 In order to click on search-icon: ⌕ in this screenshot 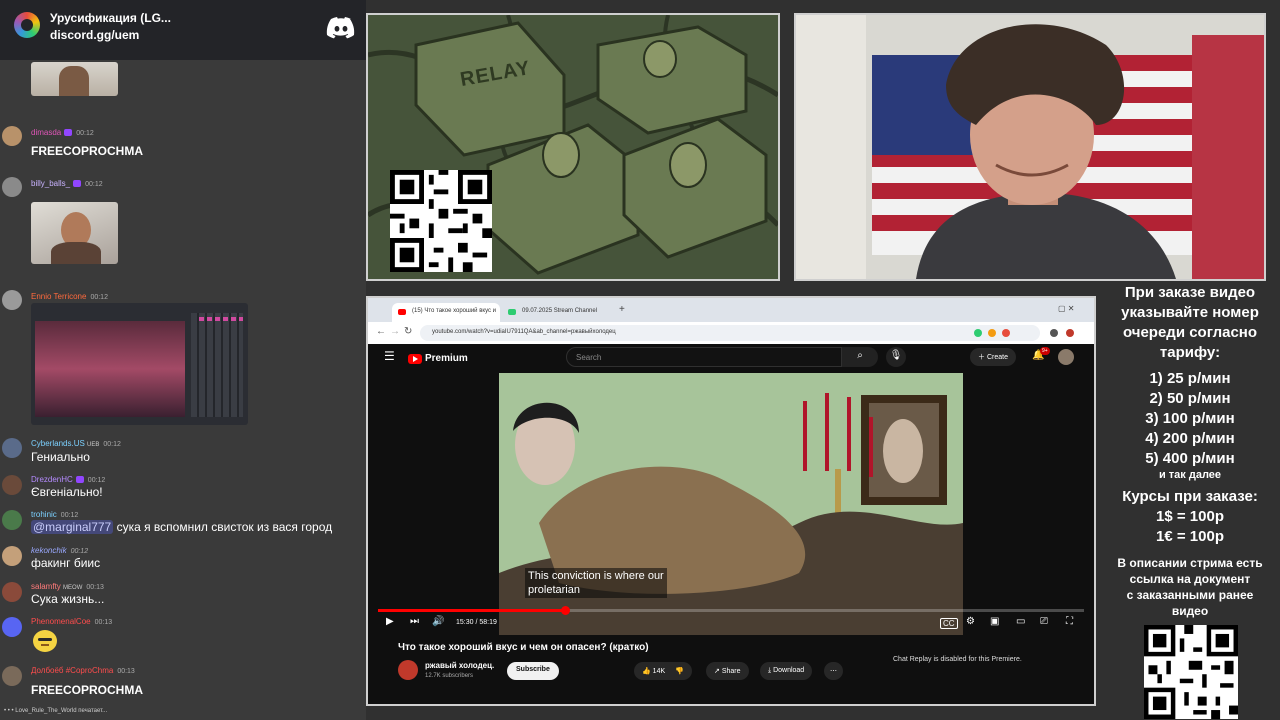, I will do `click(860, 357)`.